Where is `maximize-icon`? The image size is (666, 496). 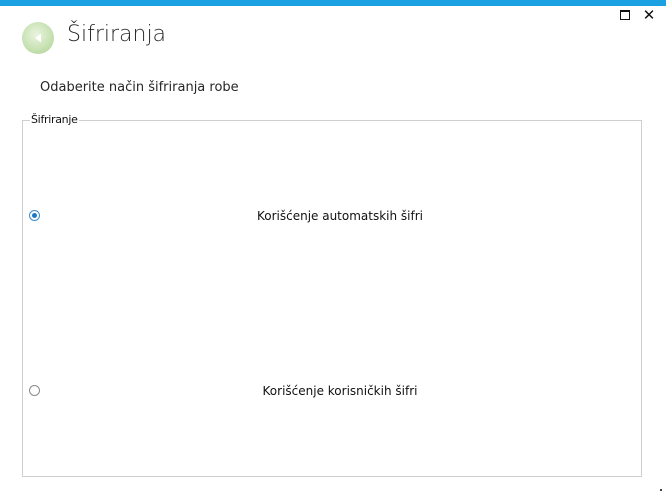 maximize-icon is located at coordinates (625, 15).